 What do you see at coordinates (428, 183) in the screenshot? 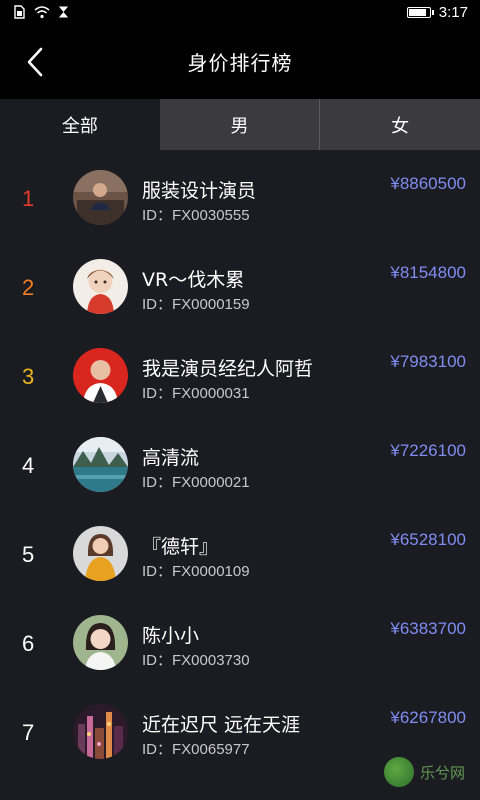
I see `user-value: ¥8860500` at bounding box center [428, 183].